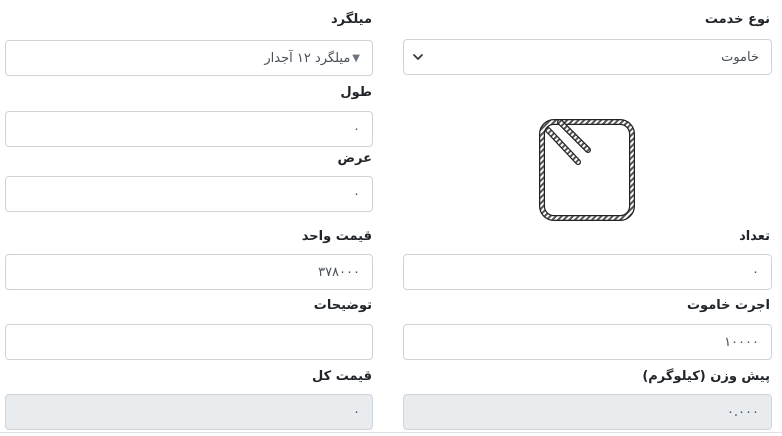  Describe the element at coordinates (356, 92) in the screenshot. I see `length-label: طول` at that location.